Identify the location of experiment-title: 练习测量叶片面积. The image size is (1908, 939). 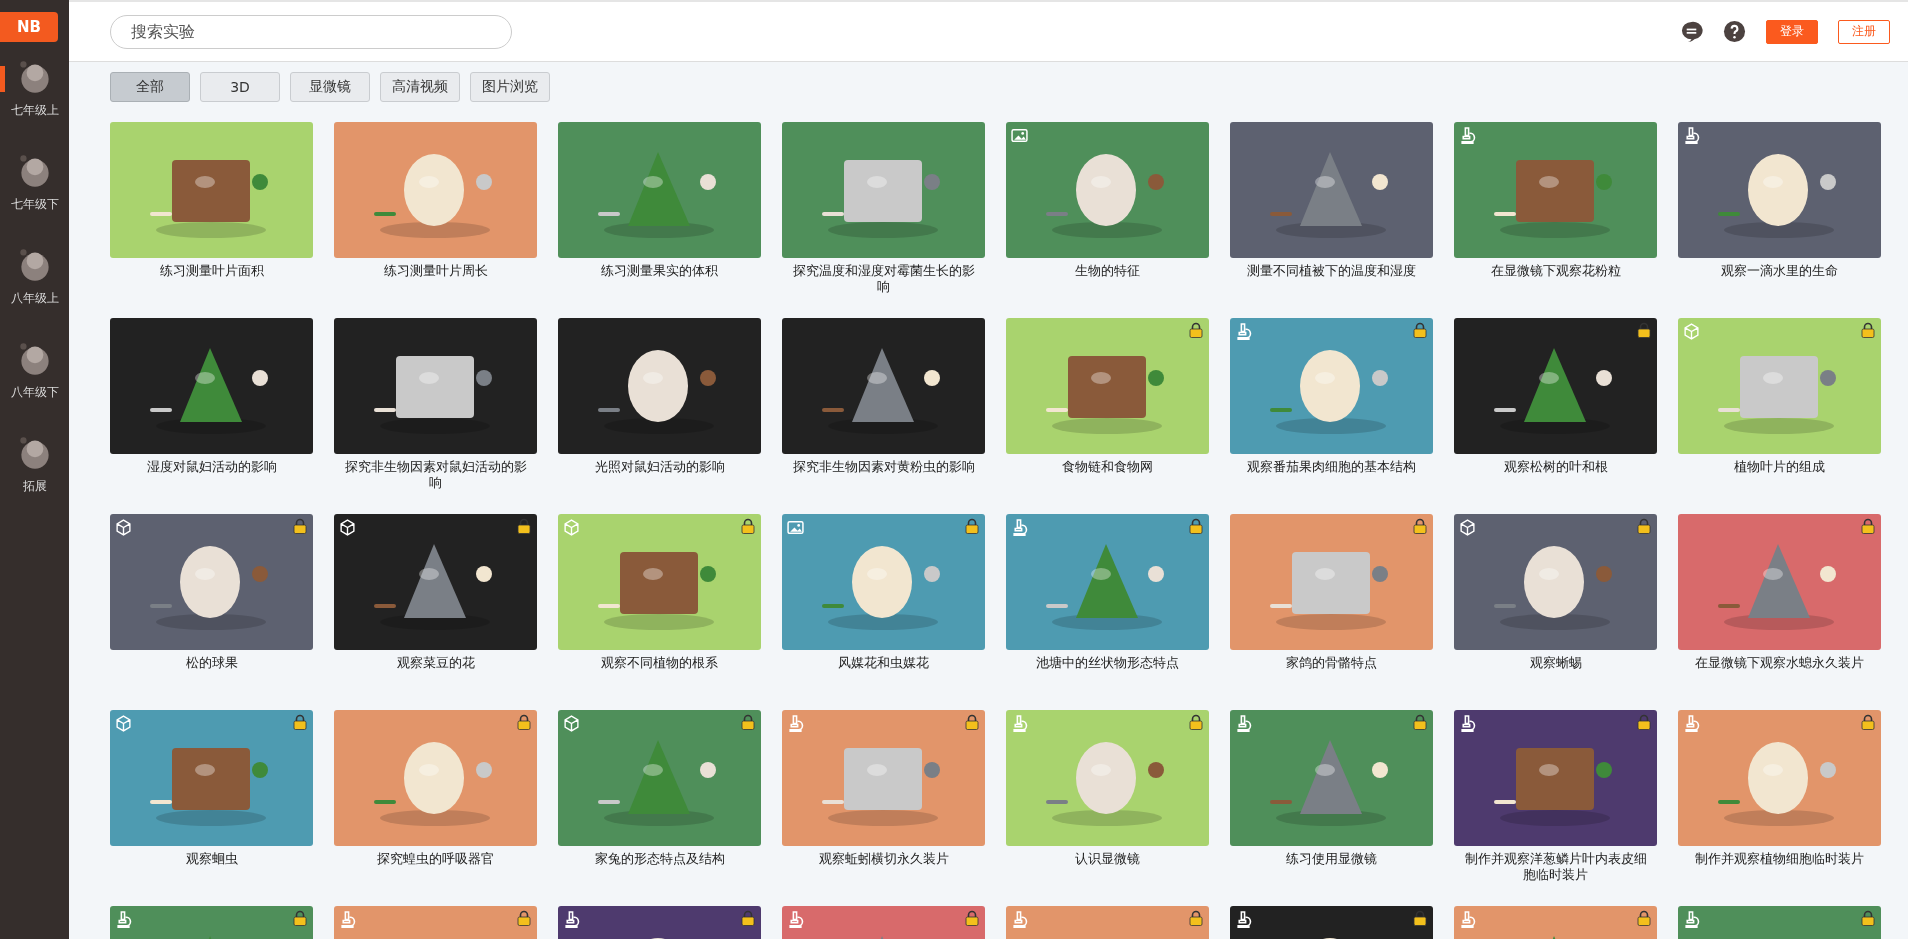
(211, 271).